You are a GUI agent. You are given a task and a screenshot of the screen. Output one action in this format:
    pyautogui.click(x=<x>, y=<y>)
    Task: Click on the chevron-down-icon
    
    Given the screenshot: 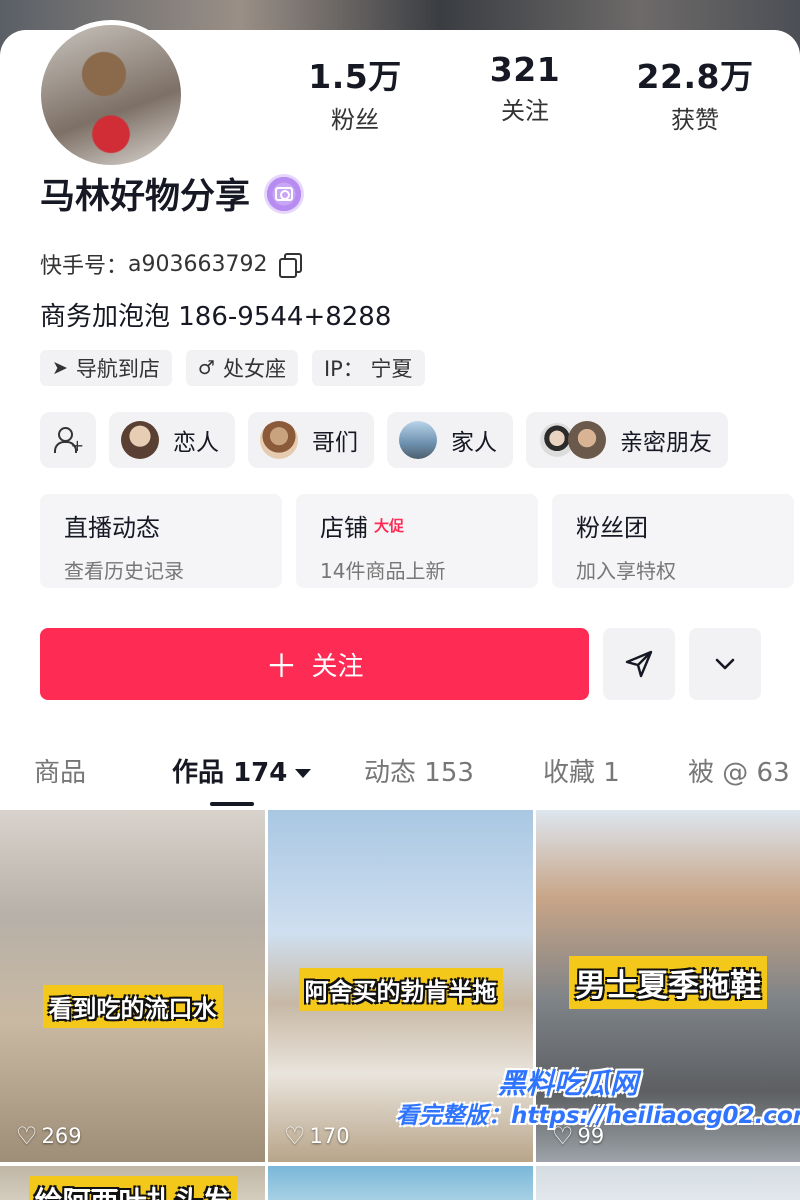 What is the action you would take?
    pyautogui.click(x=725, y=664)
    